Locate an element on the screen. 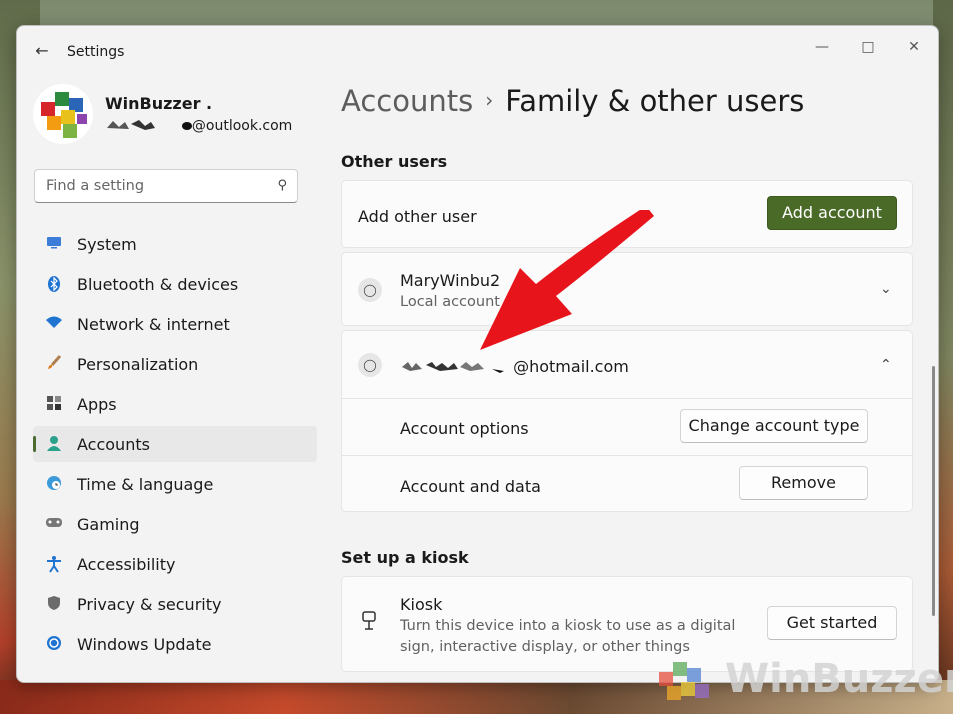  winbuzzer-logo-icon is located at coordinates (684, 681).